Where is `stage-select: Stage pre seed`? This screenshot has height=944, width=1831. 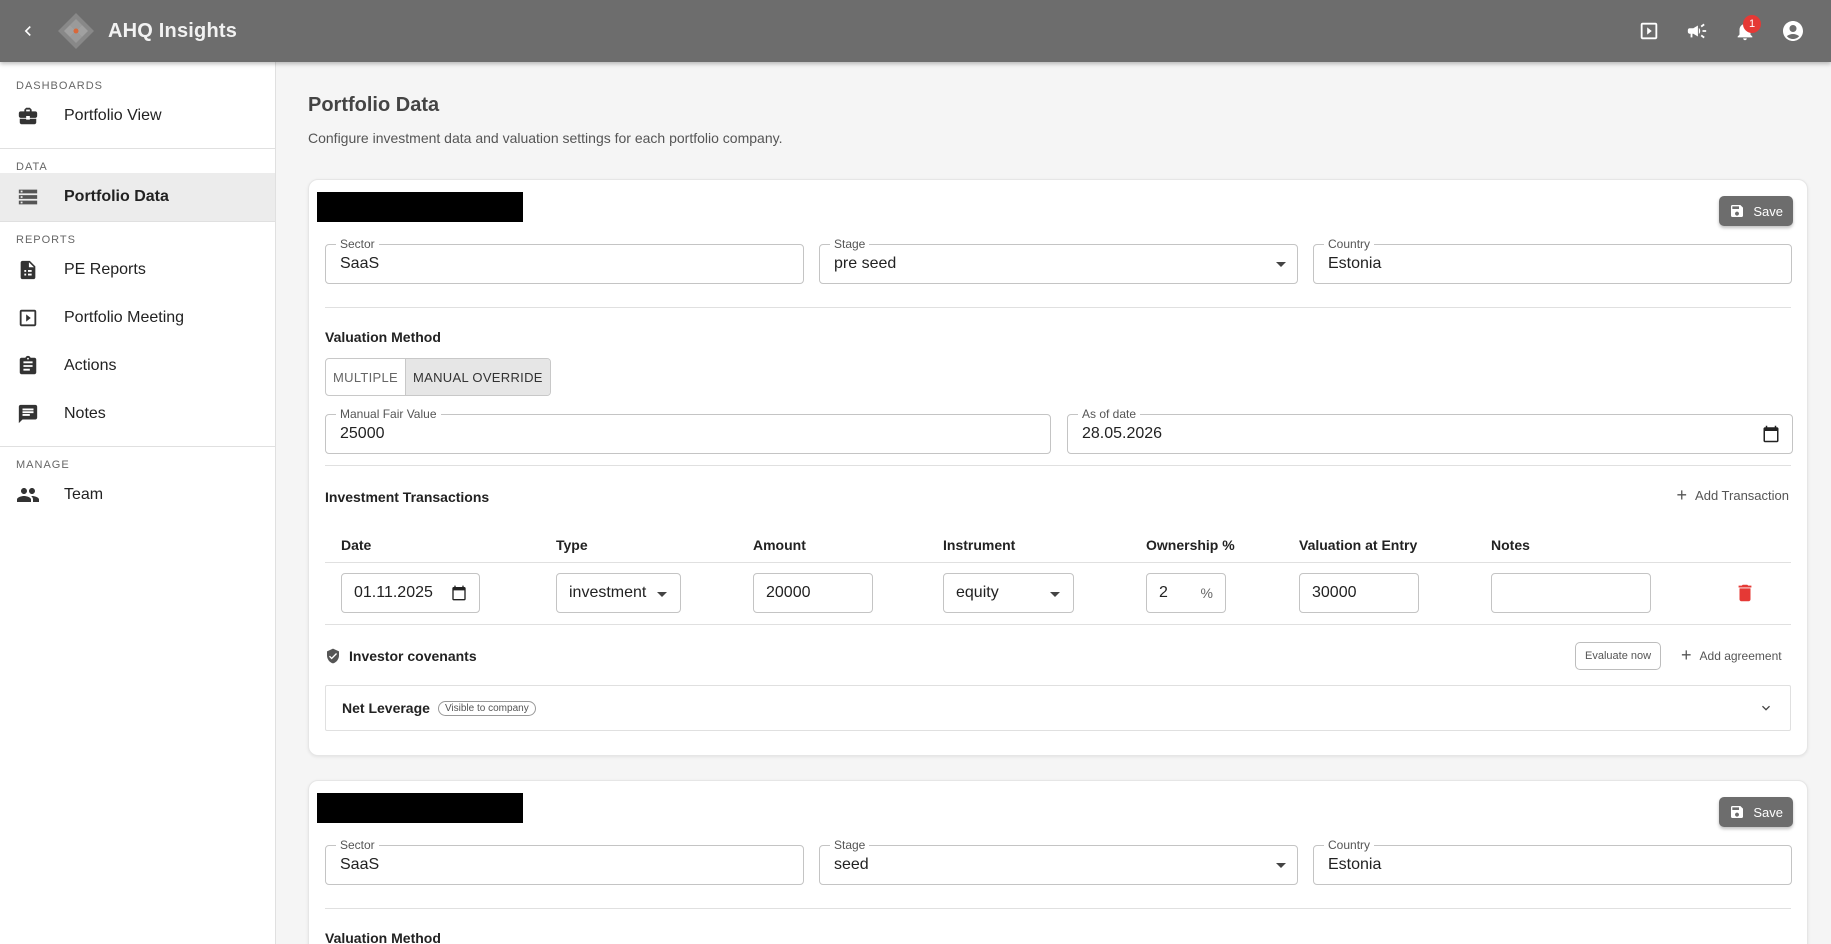 stage-select: Stage pre seed is located at coordinates (1058, 260).